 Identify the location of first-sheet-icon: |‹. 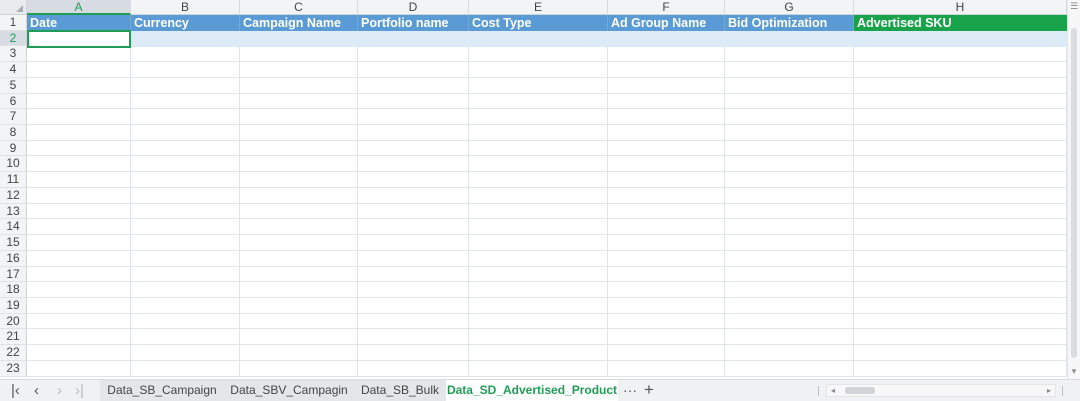
(15, 390).